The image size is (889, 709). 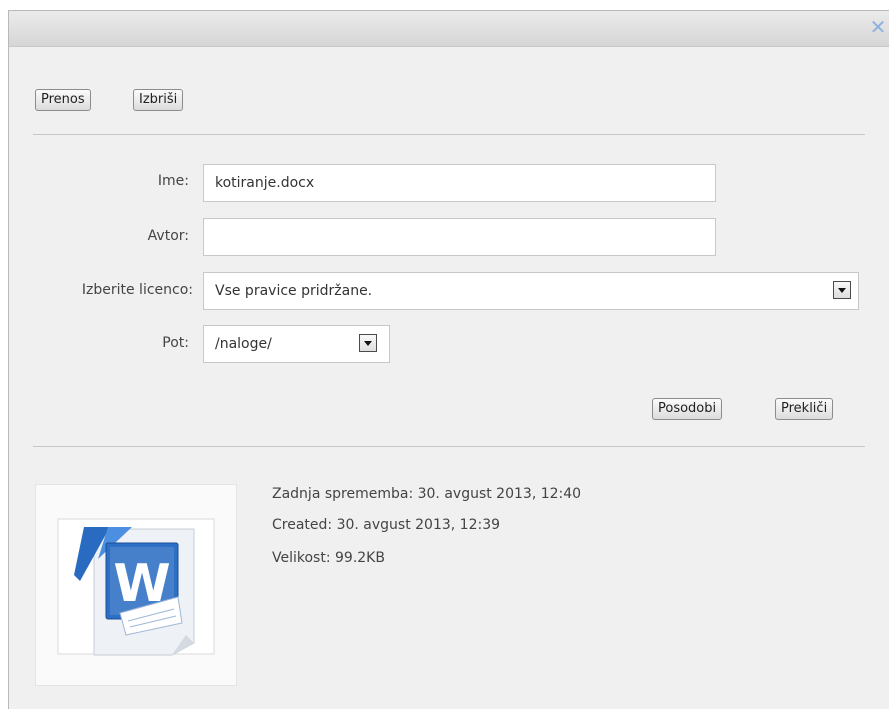 I want to click on author-field, so click(x=459, y=237).